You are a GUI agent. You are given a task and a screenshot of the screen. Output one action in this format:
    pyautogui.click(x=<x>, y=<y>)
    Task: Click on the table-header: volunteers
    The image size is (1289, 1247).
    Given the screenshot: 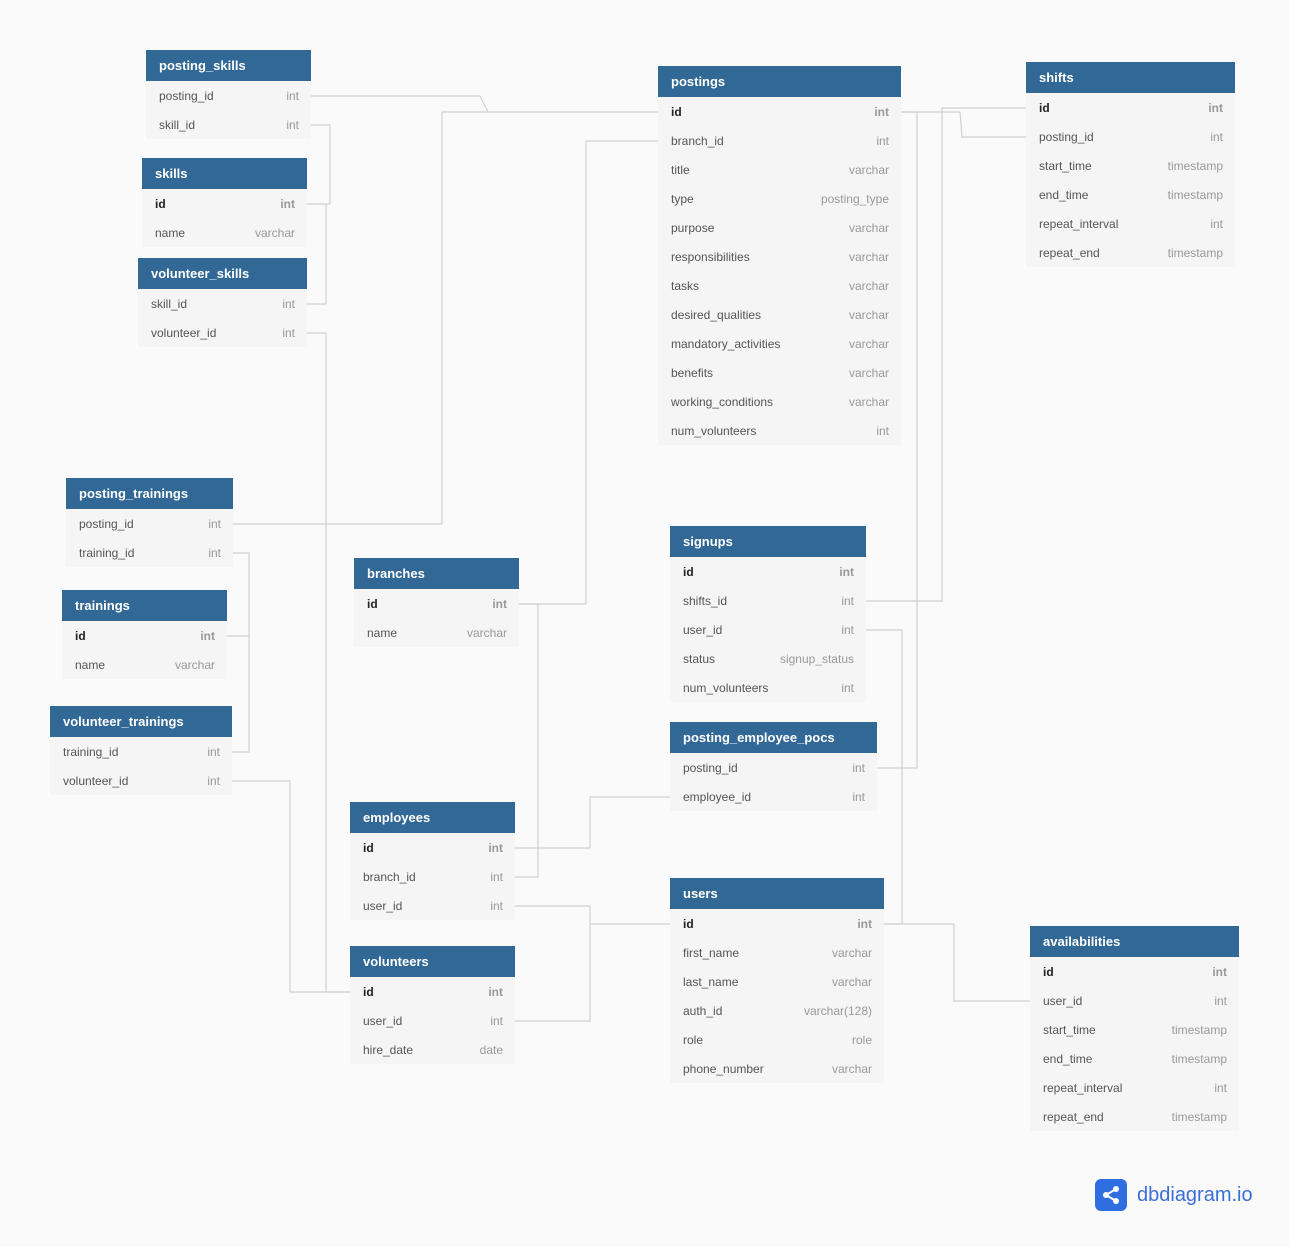 What is the action you would take?
    pyautogui.click(x=432, y=961)
    